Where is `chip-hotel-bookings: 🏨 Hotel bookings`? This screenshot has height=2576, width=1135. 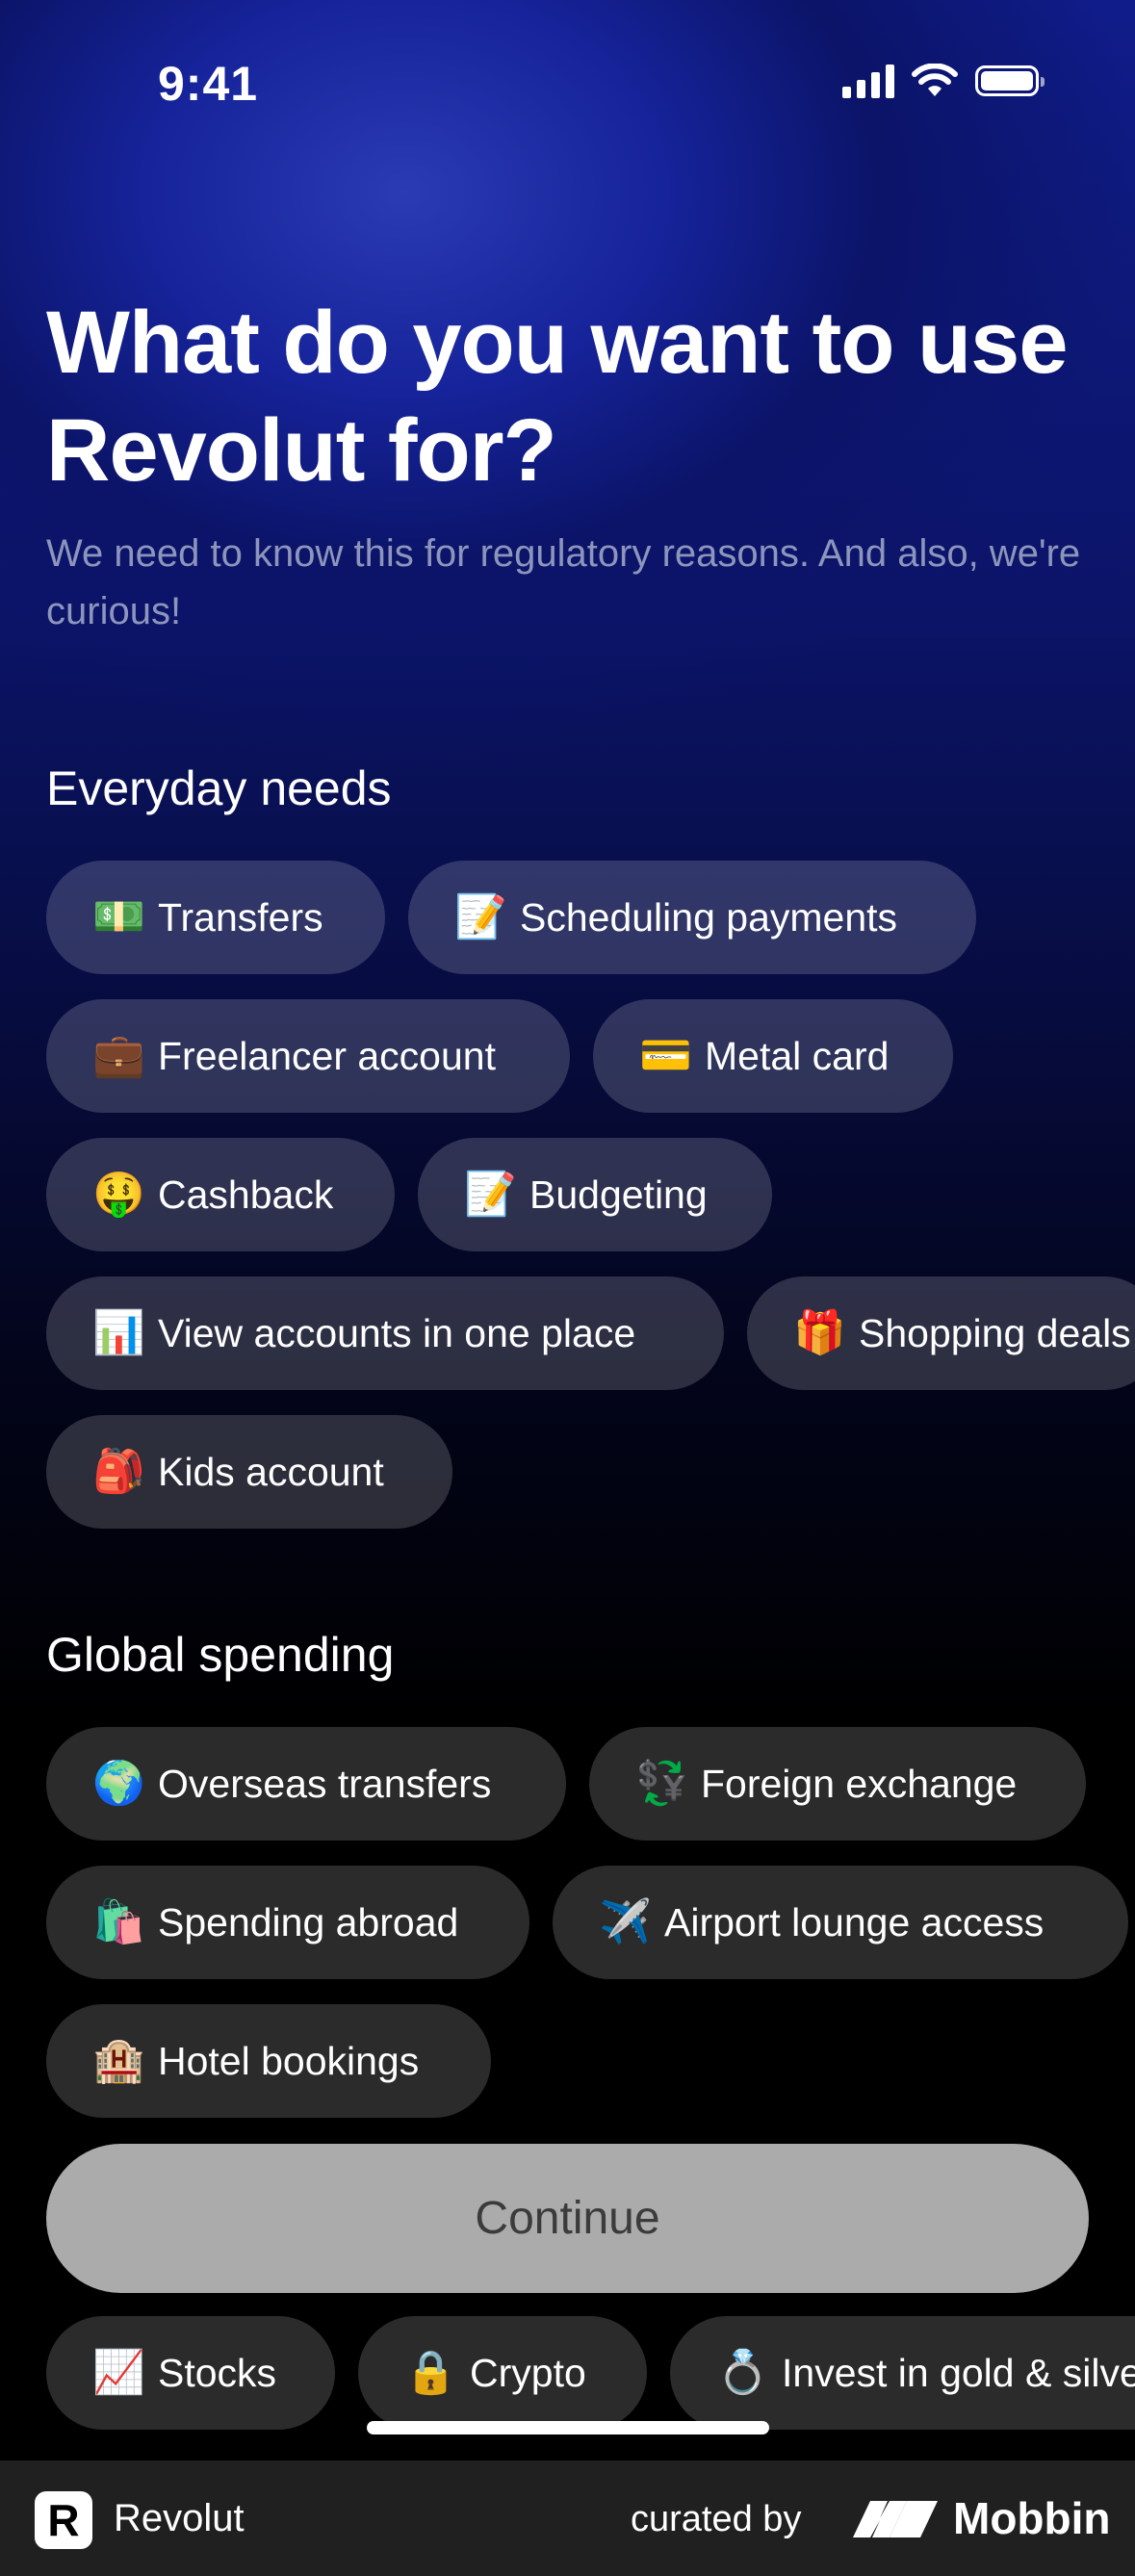
chip-hotel-bookings: 🏨 Hotel bookings is located at coordinates (268, 2061).